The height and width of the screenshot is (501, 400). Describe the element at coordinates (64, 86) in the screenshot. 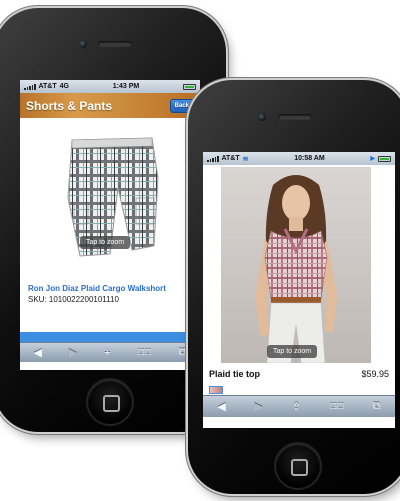

I see `network-label: 4G` at that location.